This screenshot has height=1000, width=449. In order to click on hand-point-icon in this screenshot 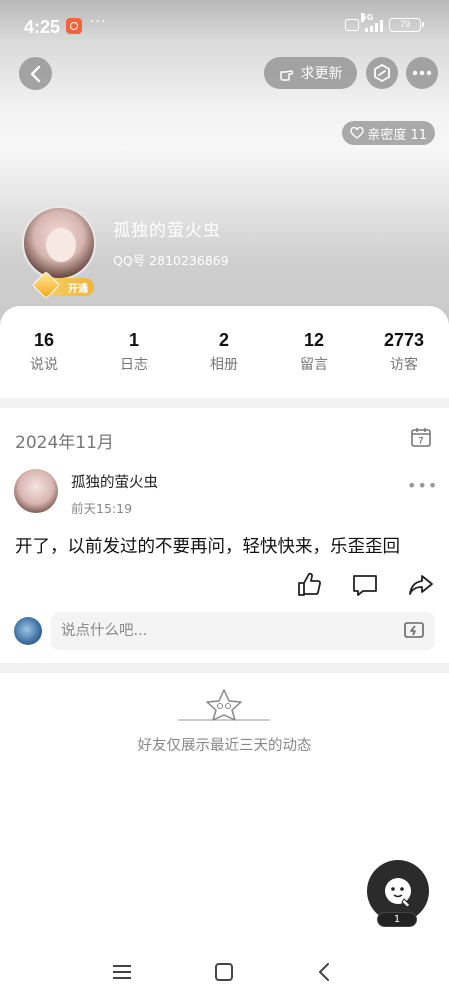, I will do `click(286, 75)`.